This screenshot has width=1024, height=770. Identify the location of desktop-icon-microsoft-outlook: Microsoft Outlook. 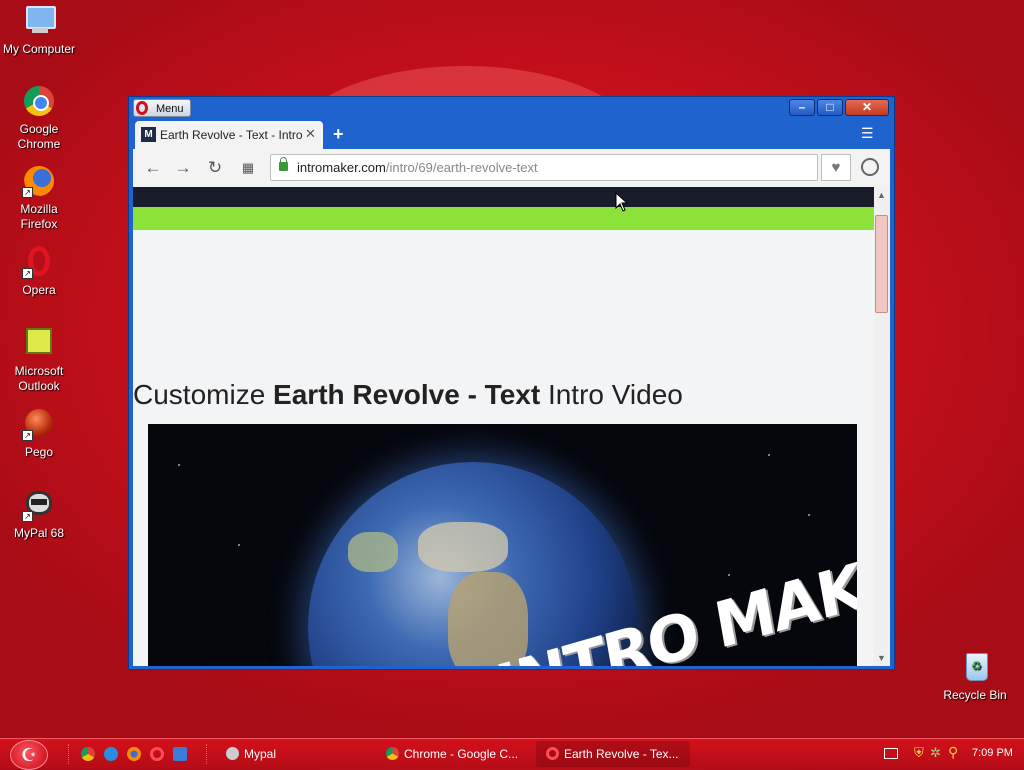
(40, 360).